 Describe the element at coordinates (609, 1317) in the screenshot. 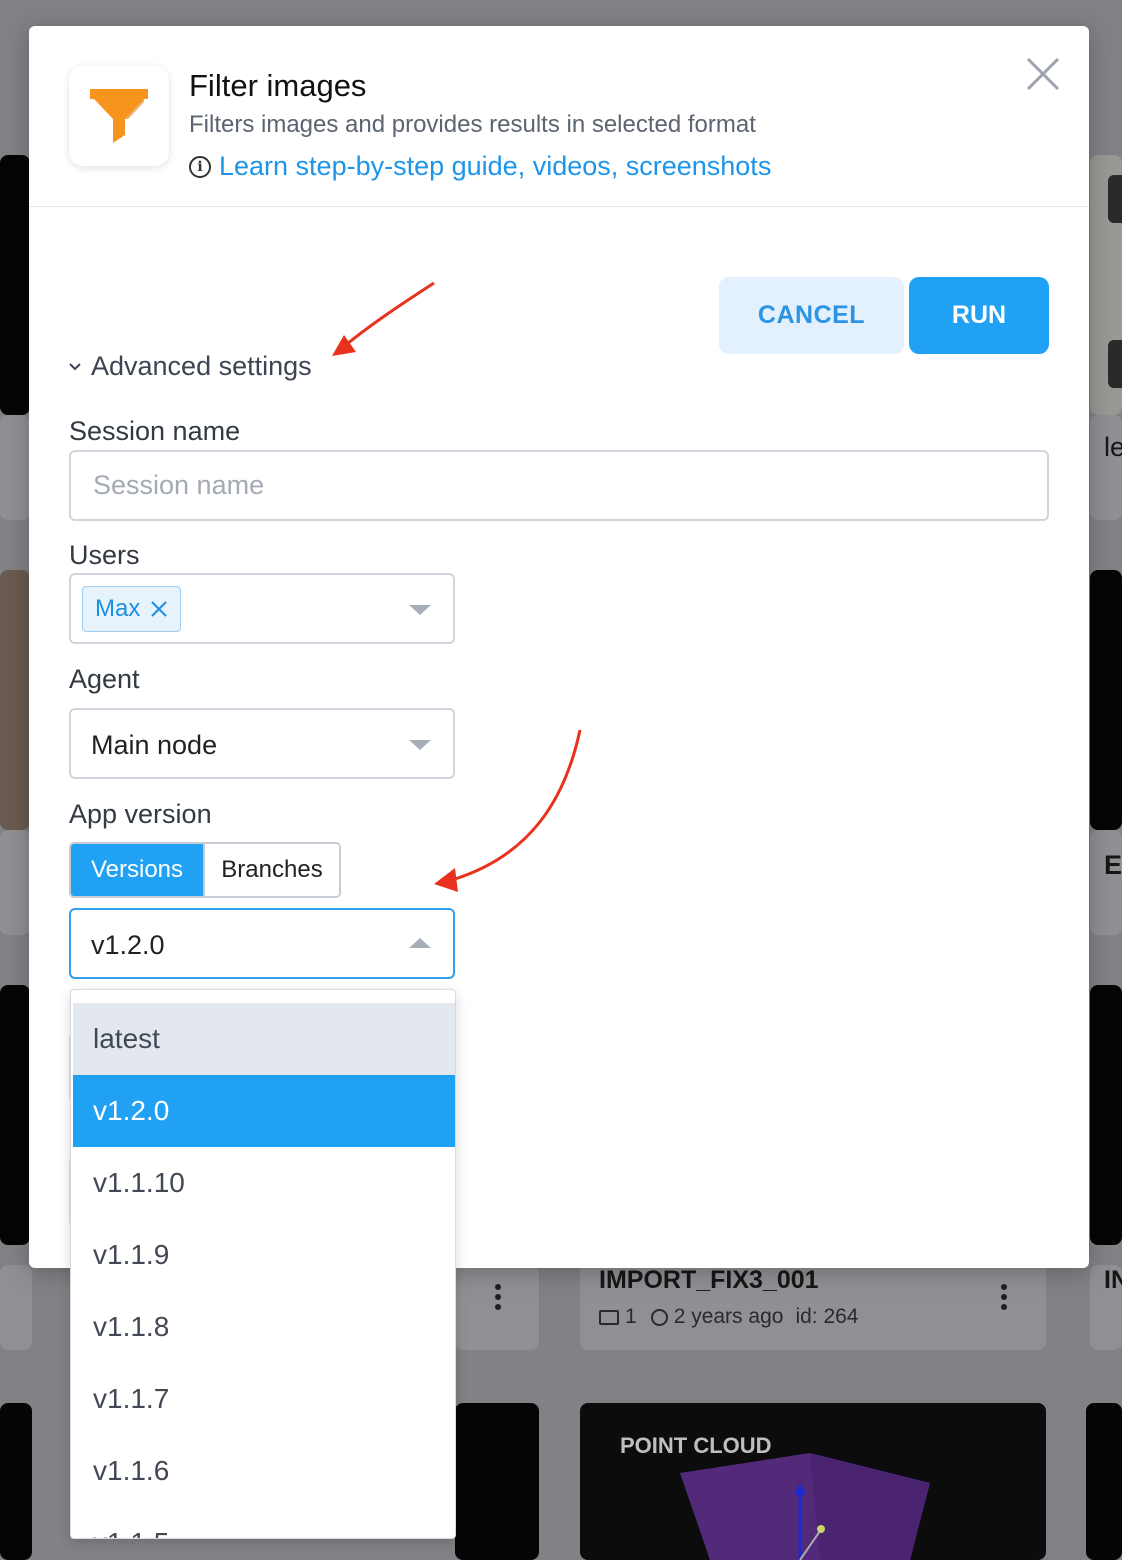

I see `folder-icon` at that location.